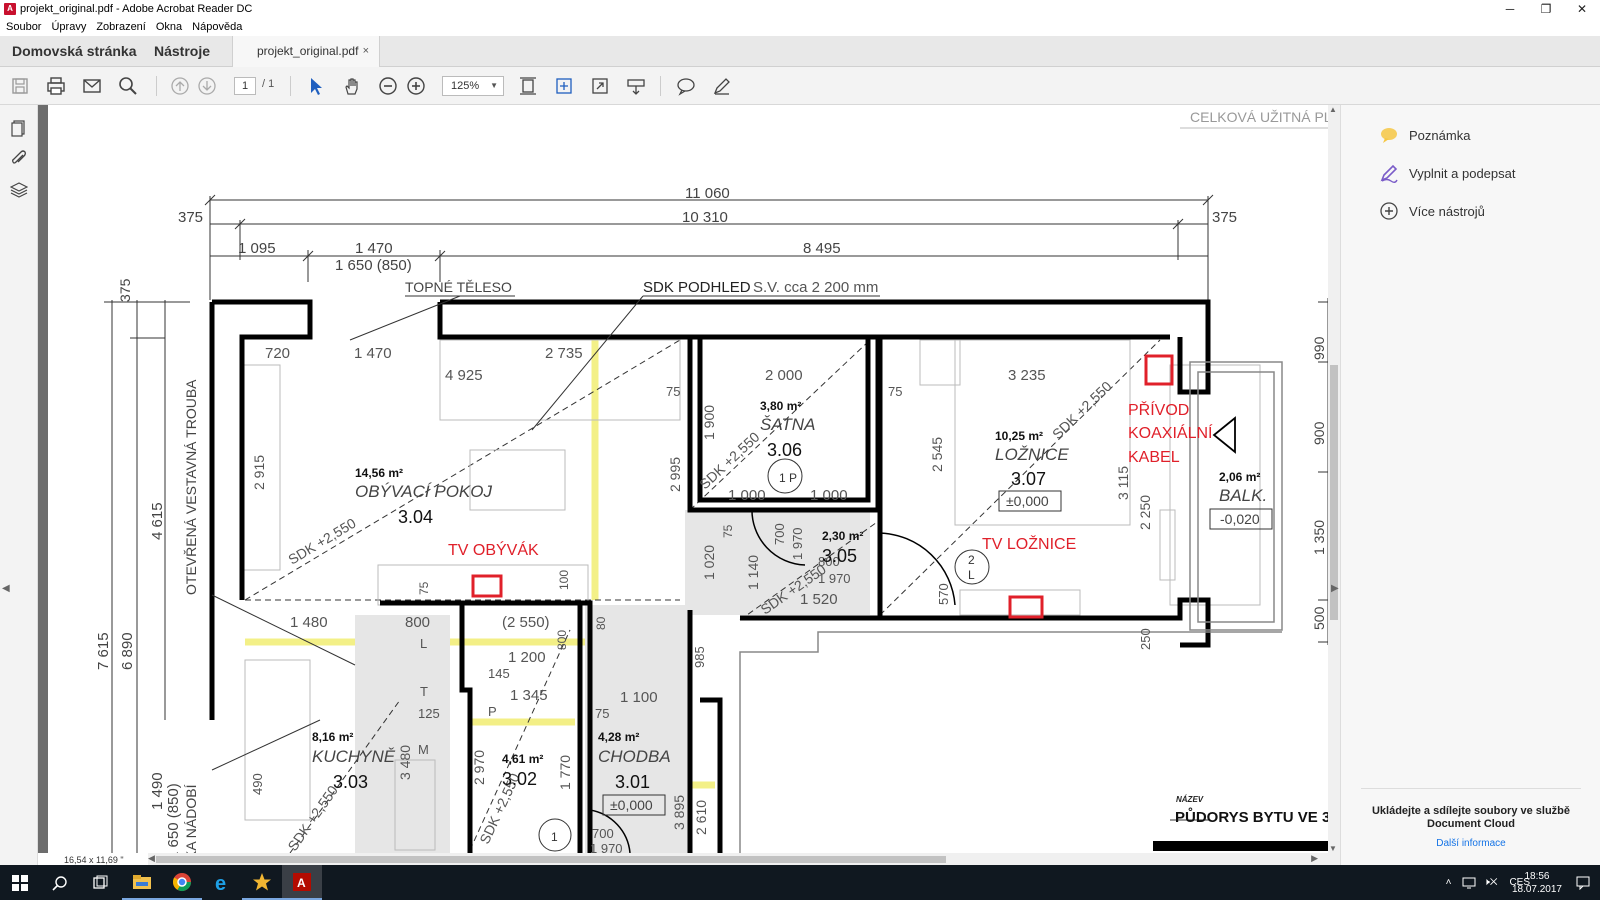  I want to click on fit-width-icon, so click(564, 86).